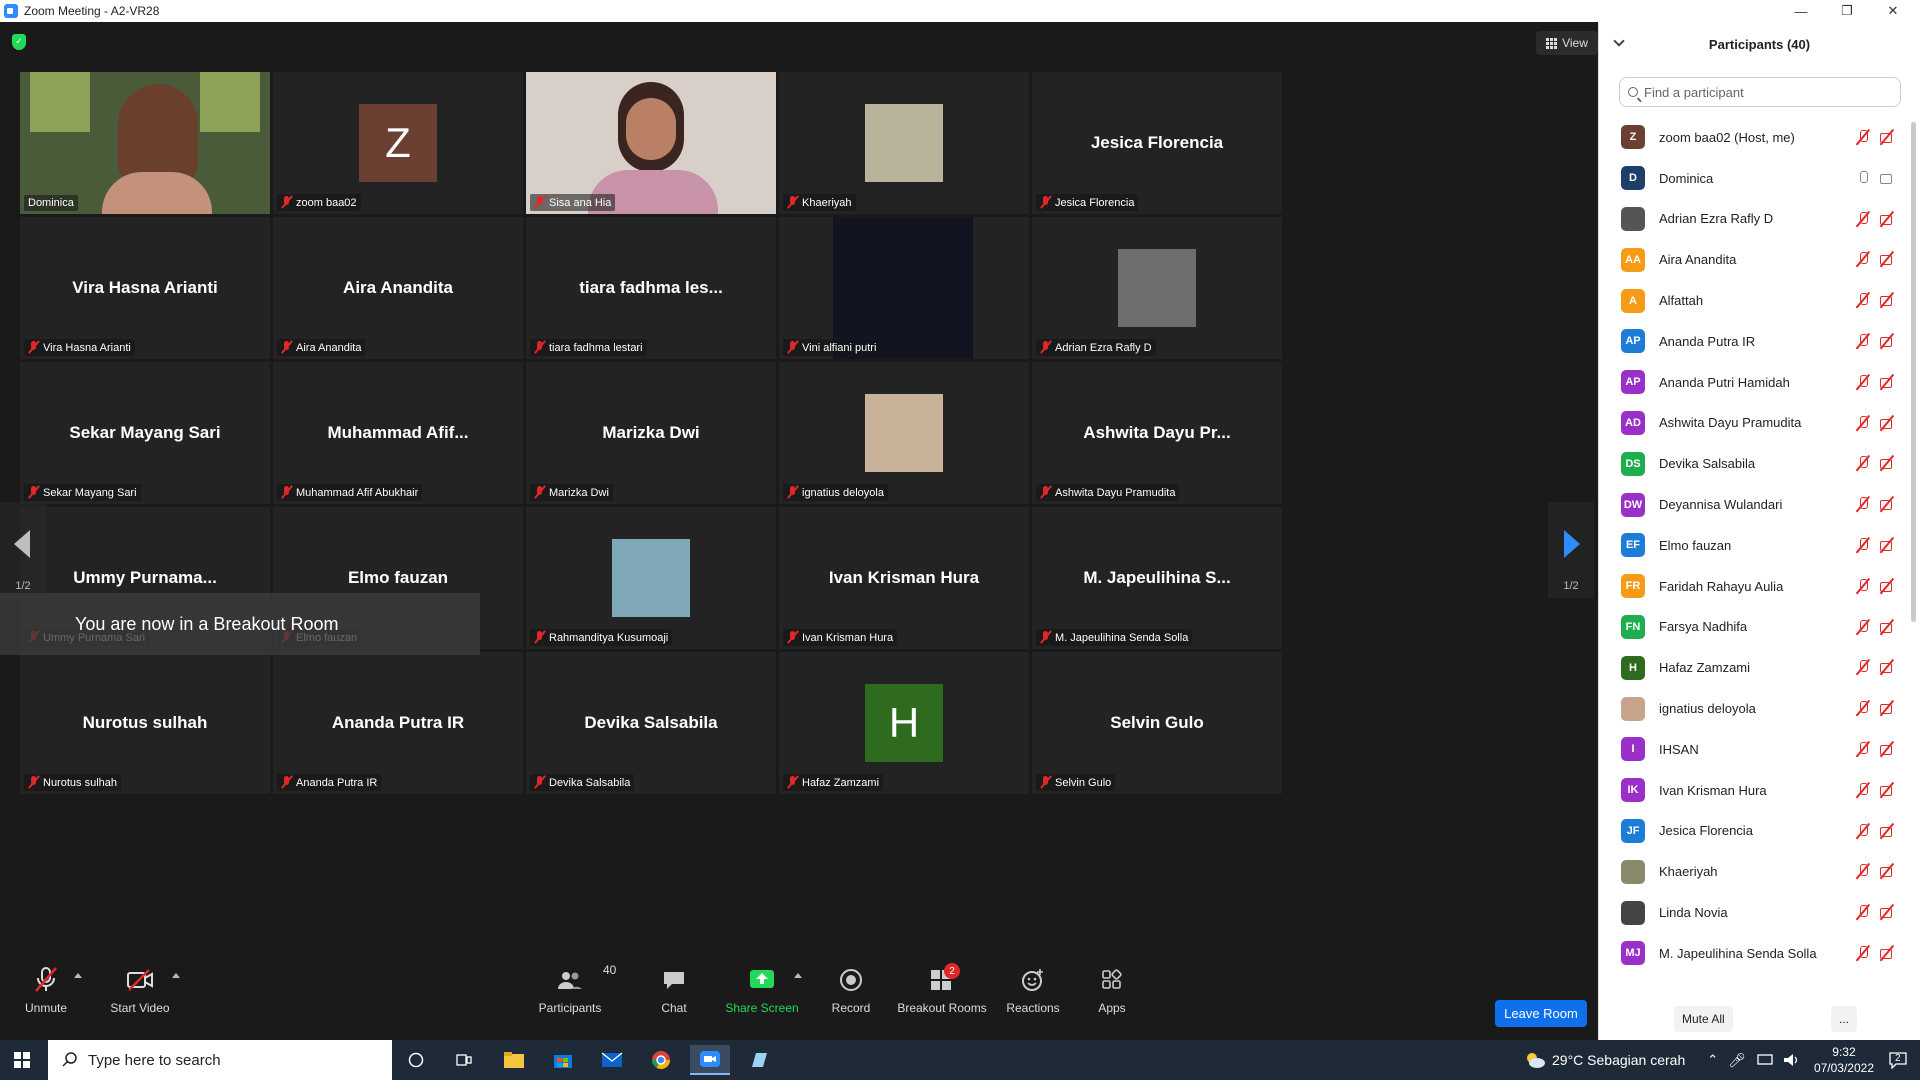  I want to click on mail-icon, so click(612, 1060).